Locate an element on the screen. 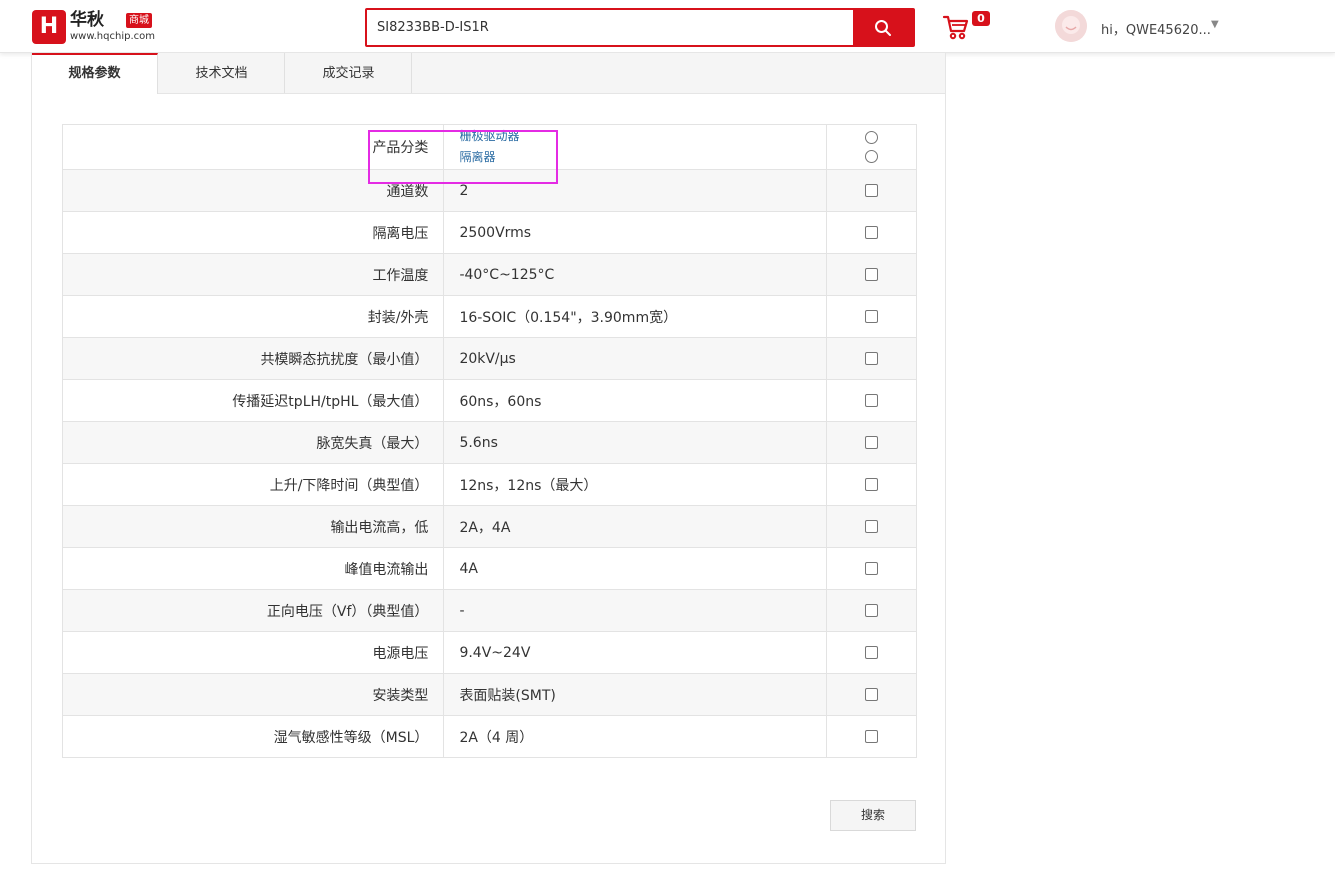 Image resolution: width=1335 pixels, height=882 pixels. spec-value: 16-SOIC（0.154"，3.90mm宽） is located at coordinates (635, 316).